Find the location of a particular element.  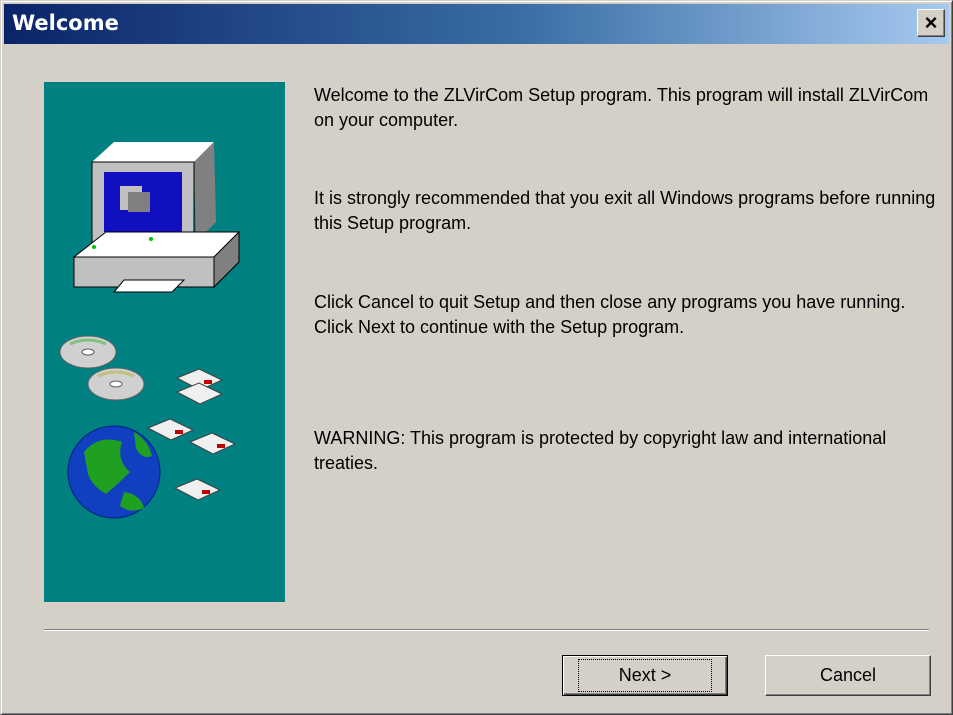

next-button-label: Next > is located at coordinates (645, 675).